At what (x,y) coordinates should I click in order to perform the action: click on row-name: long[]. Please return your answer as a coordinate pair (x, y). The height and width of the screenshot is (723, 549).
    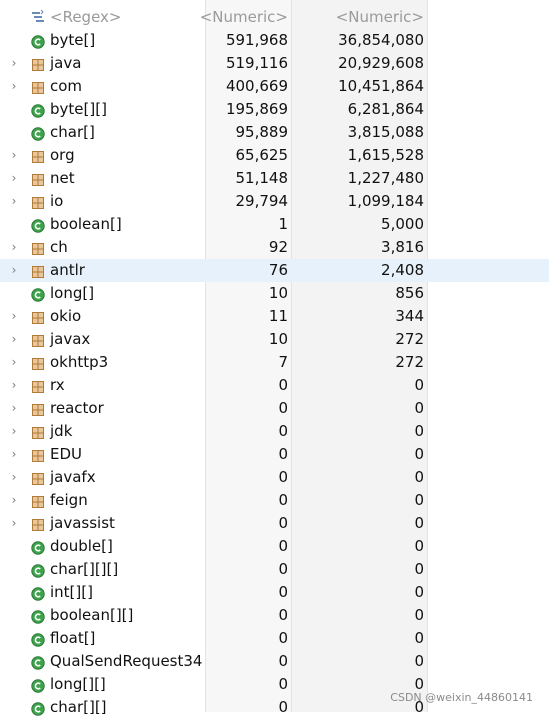
    Looking at the image, I should click on (72, 293).